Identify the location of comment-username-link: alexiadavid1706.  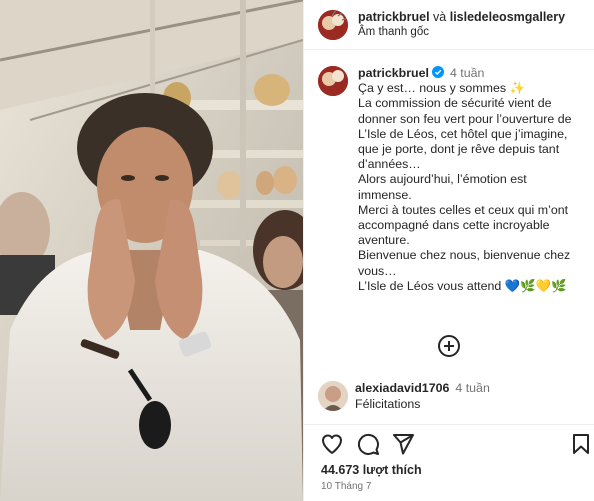
(402, 388).